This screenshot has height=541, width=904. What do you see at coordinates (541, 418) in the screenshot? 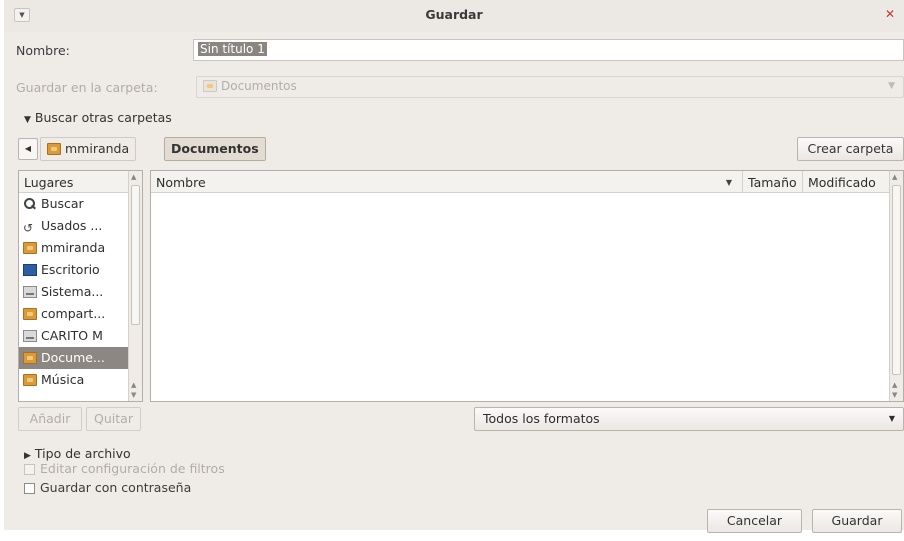
I see `file-format-value: Todos los formatos` at bounding box center [541, 418].